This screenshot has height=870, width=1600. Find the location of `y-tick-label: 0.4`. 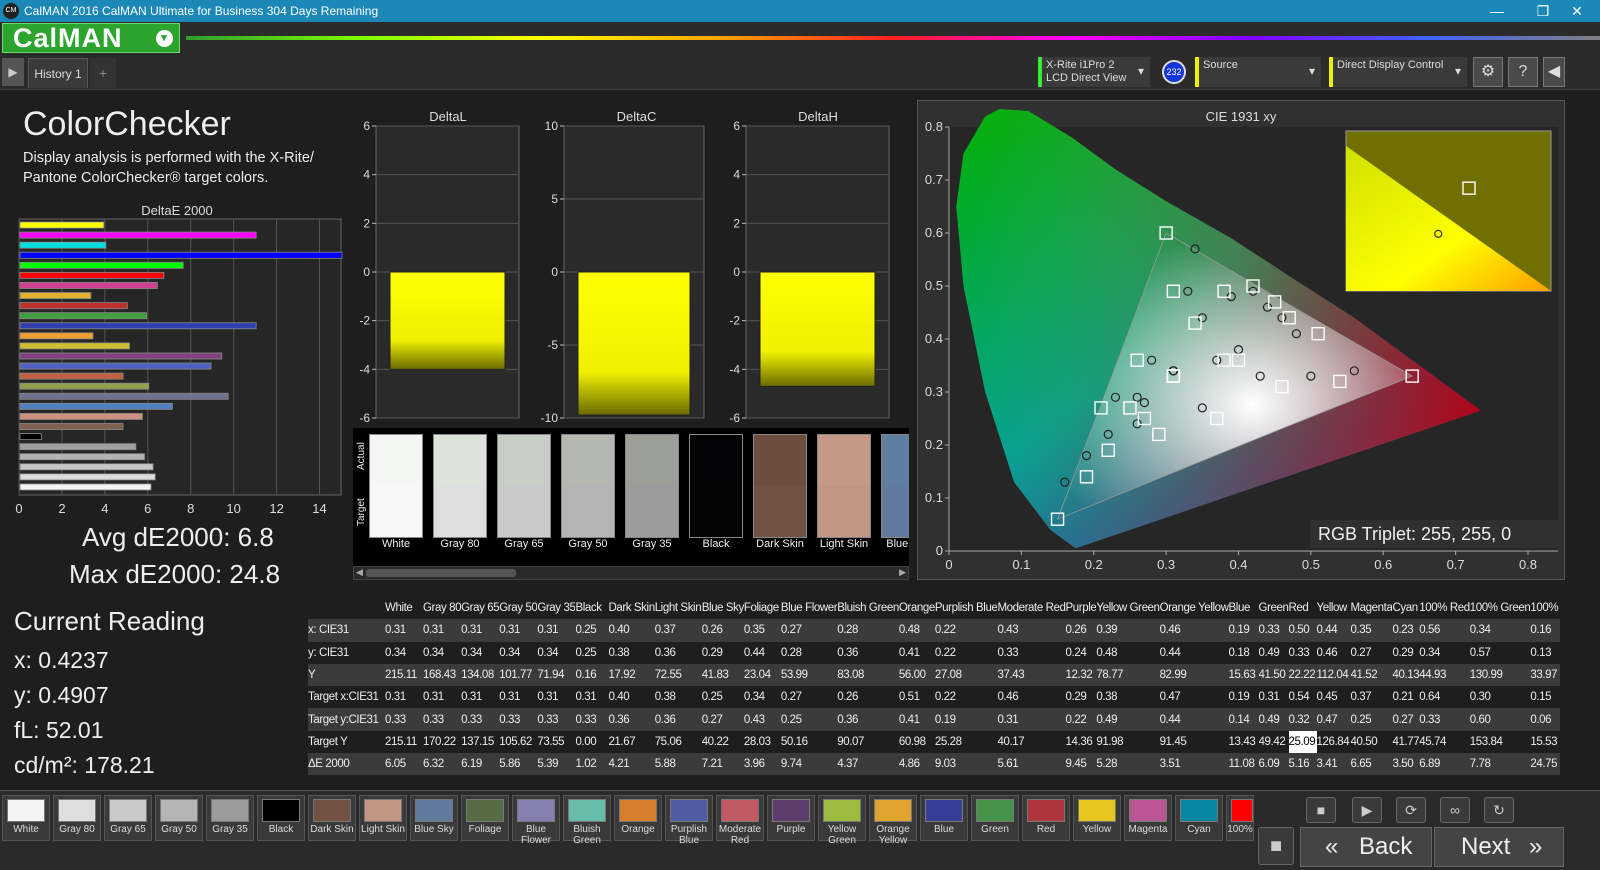

y-tick-label: 0.4 is located at coordinates (934, 338).